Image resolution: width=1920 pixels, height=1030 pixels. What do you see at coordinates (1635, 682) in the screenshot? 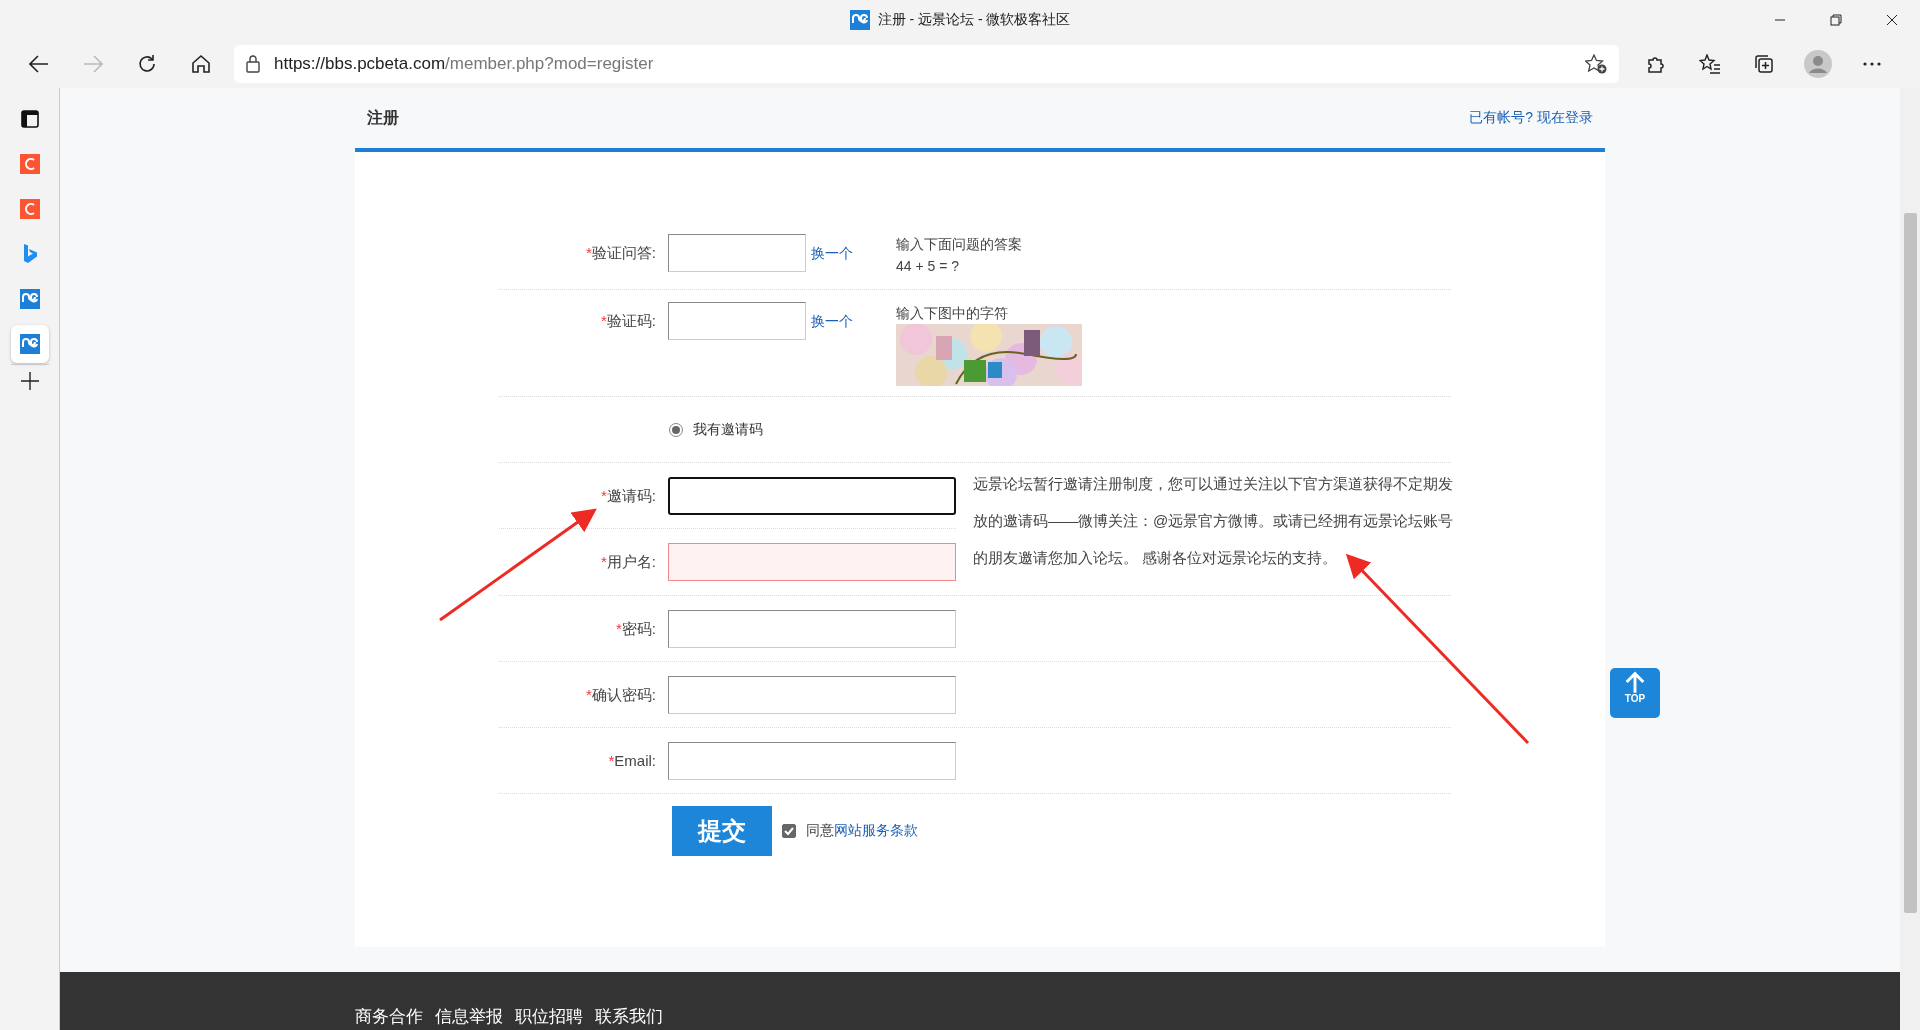
I see `up-arrow-icon` at bounding box center [1635, 682].